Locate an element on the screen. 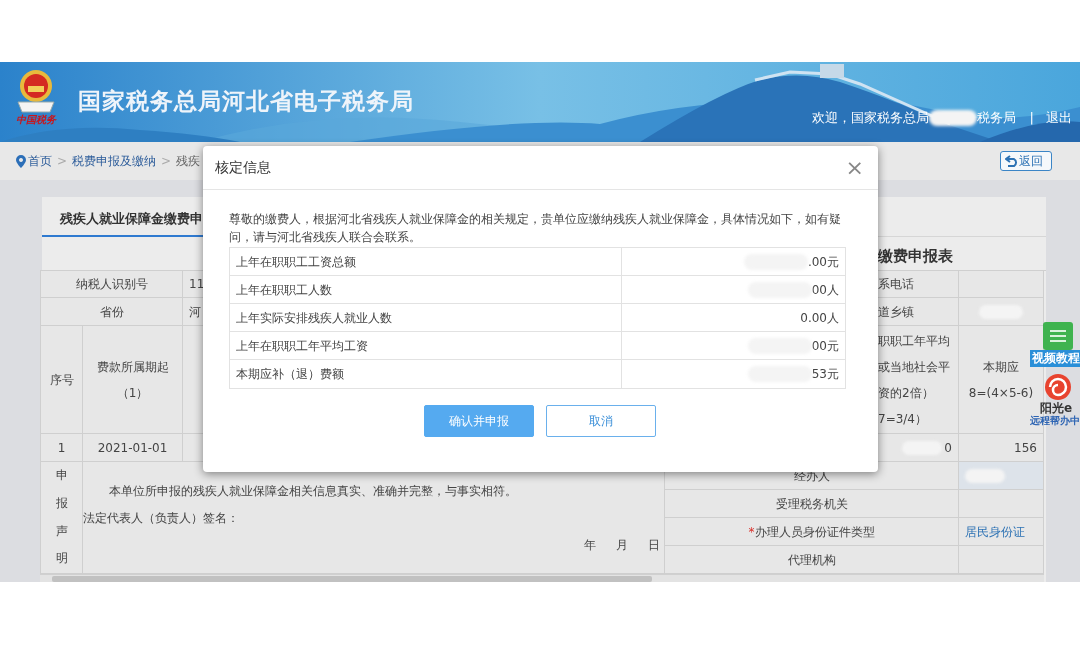 This screenshot has width=1080, height=648. table-cell: 上年实际安排残疾人就业人数 is located at coordinates (426, 317).